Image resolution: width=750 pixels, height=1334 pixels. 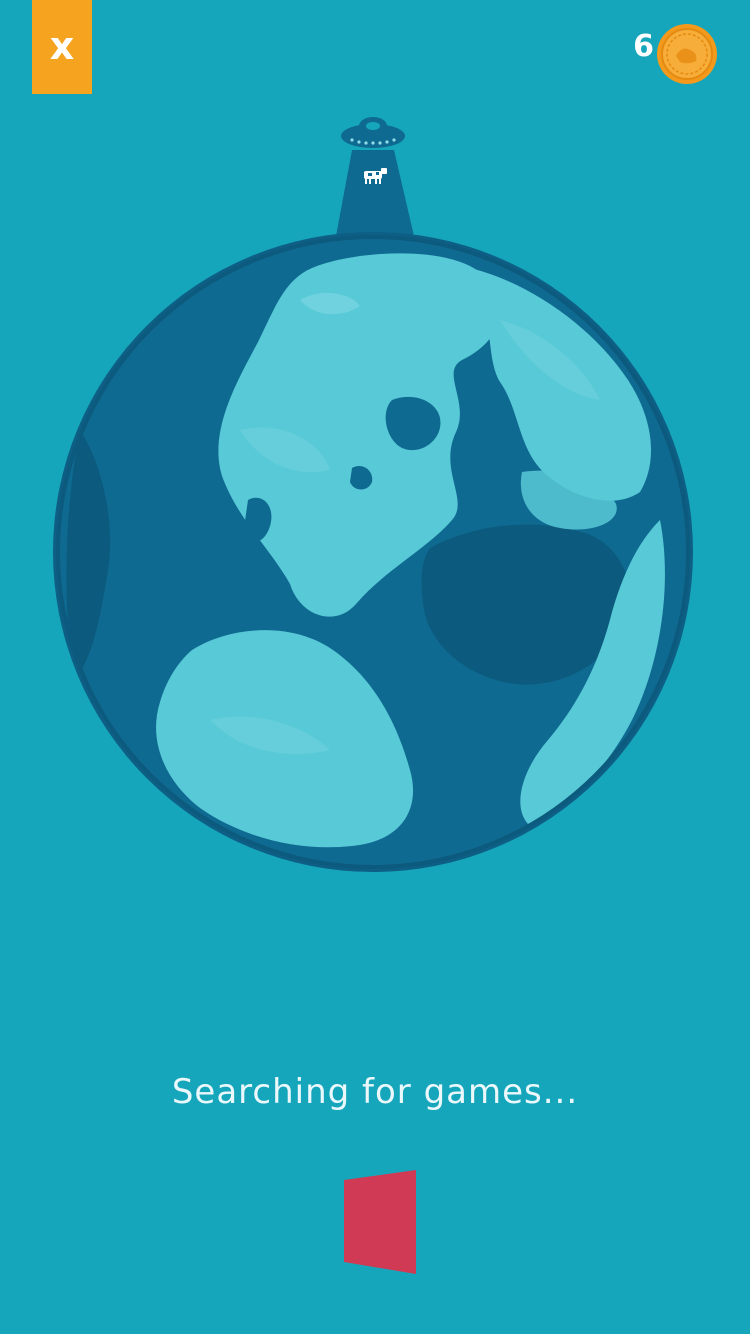 I want to click on loading-card-icon, so click(x=380, y=1222).